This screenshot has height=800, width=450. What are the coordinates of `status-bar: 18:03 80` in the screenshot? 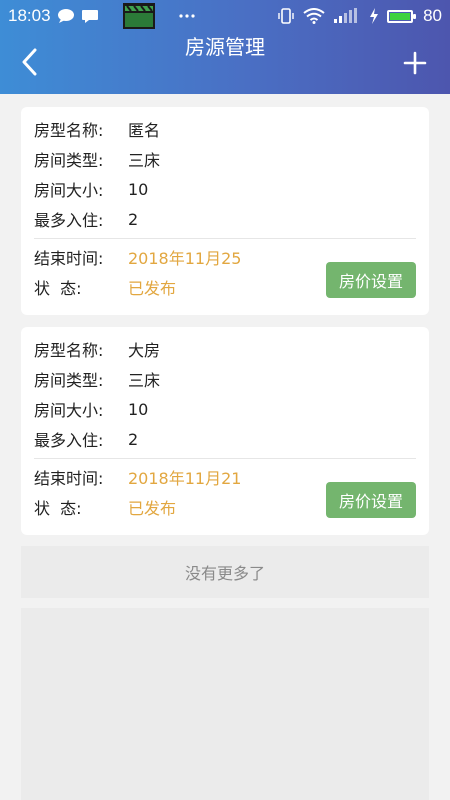 It's located at (225, 16).